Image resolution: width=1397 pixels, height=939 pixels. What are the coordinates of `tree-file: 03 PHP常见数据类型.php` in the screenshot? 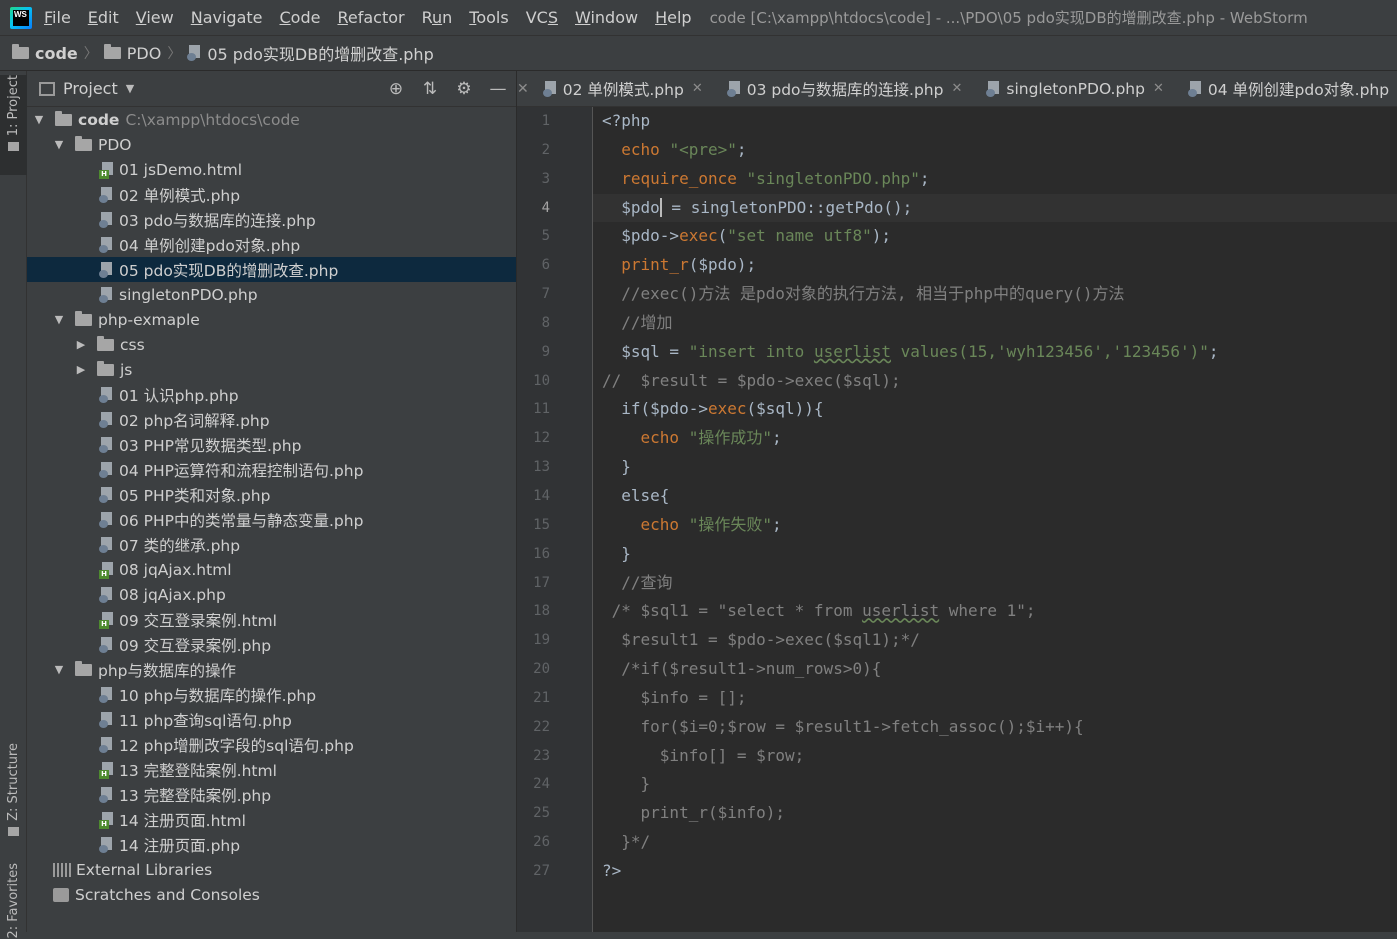 It's located at (271, 444).